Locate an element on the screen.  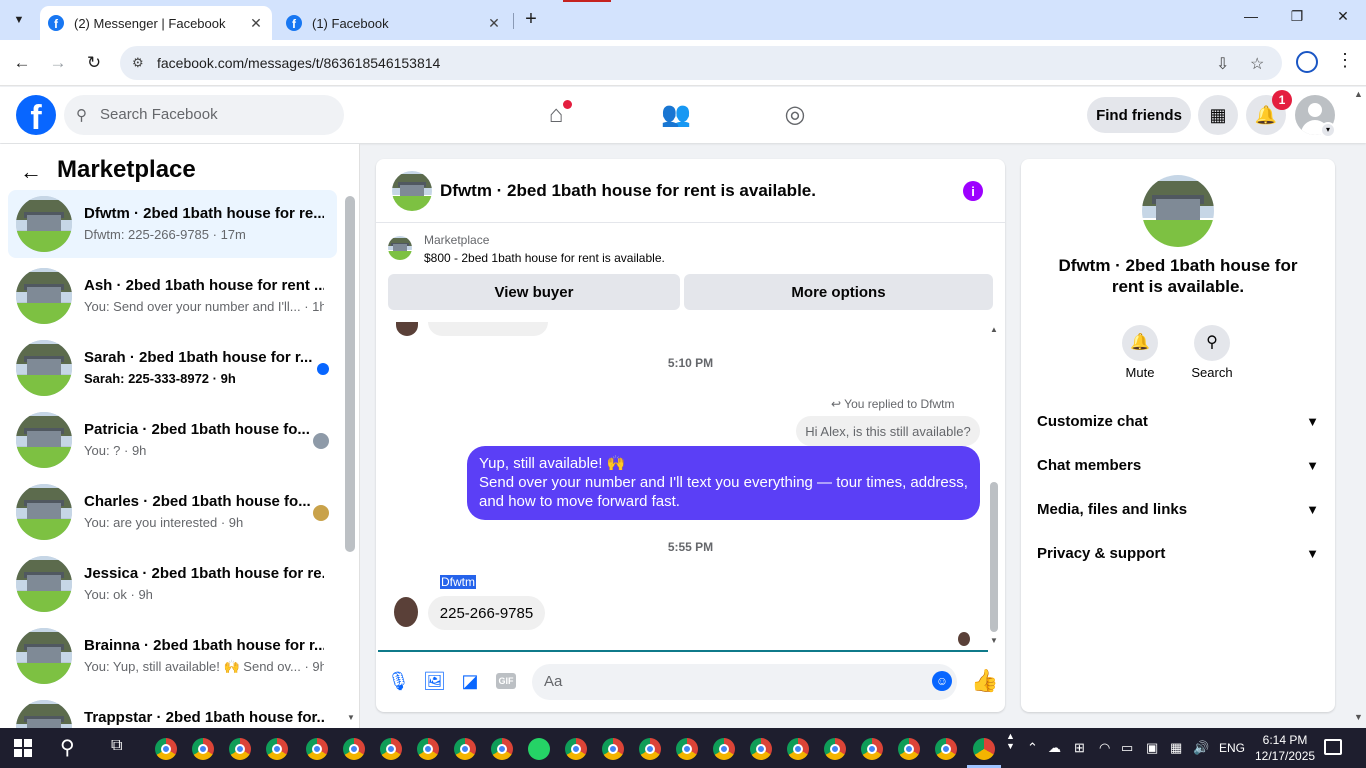
chat-members-row: Chat members ▼ is located at coordinates (1178, 465).